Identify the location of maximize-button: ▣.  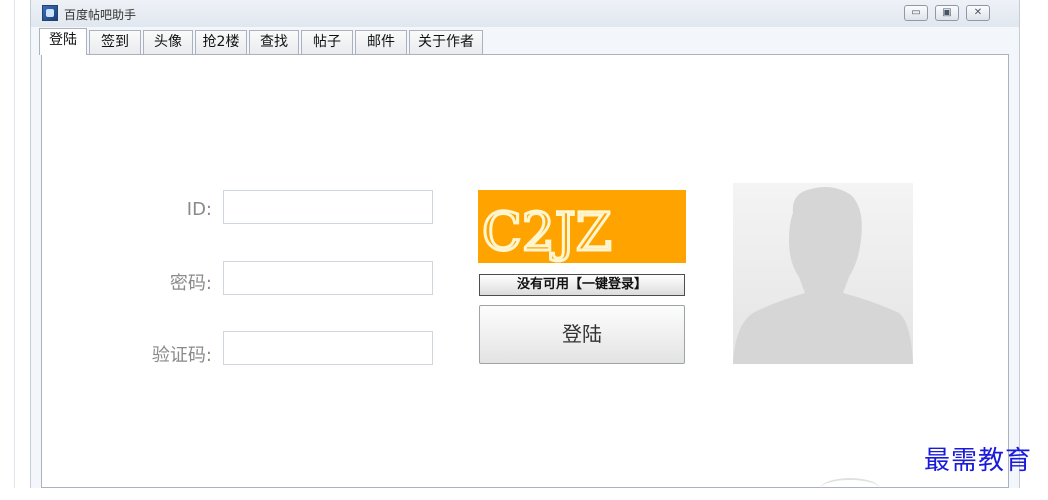
(947, 13).